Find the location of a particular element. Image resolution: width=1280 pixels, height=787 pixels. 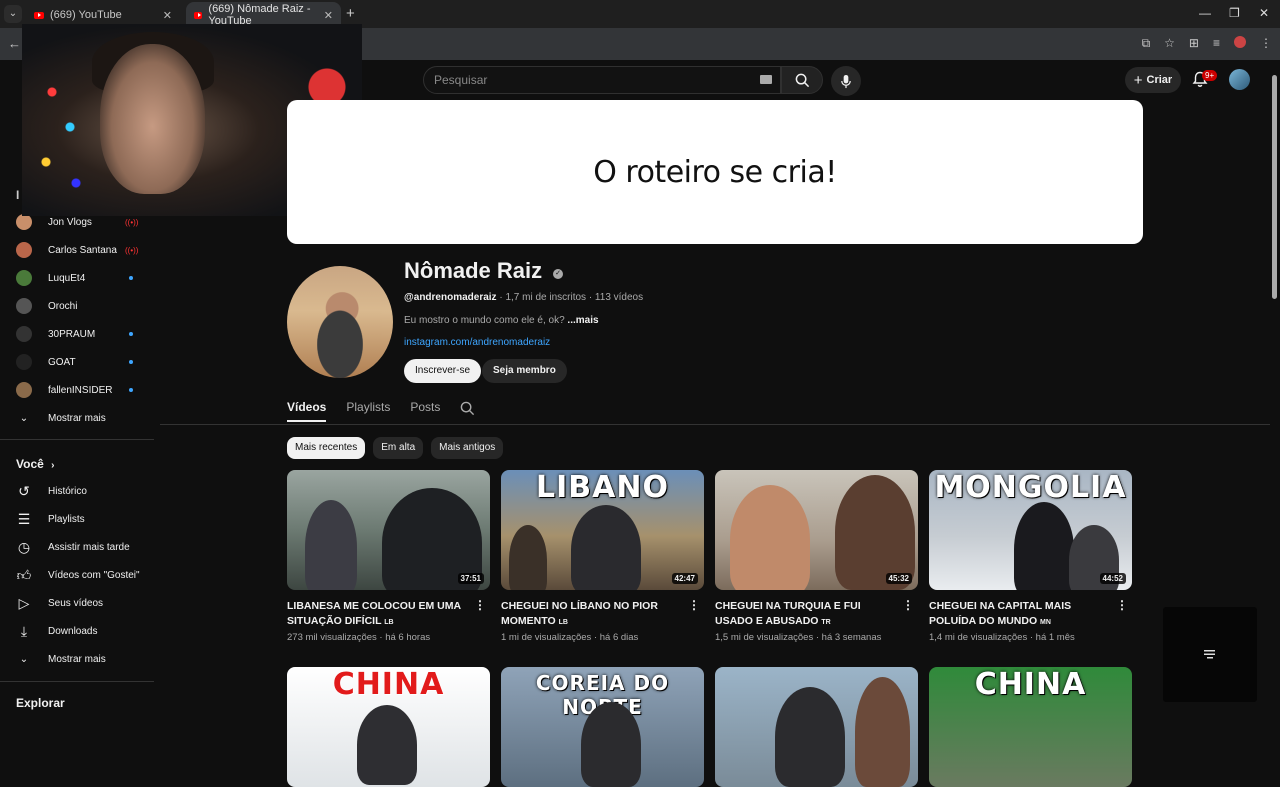

youtube-favicon-icon is located at coordinates (198, 15).